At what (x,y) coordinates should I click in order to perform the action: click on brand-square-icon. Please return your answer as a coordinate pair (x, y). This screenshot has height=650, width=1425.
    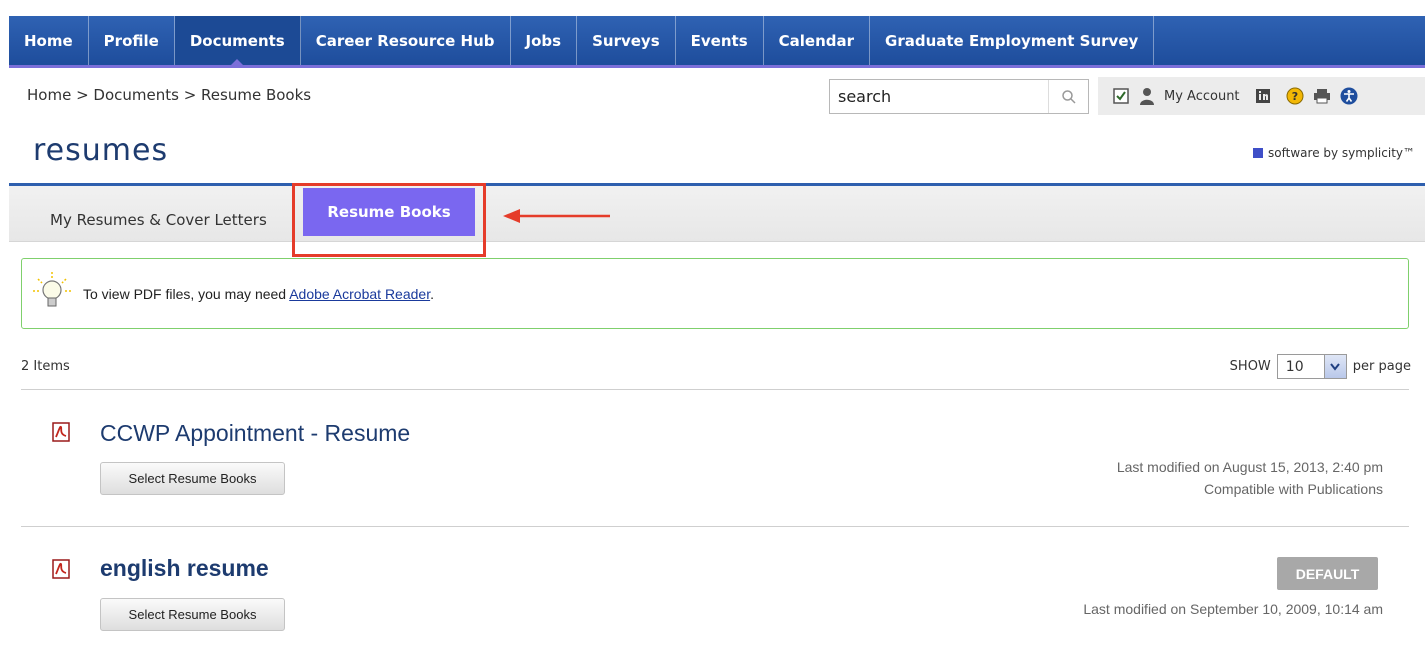
    Looking at the image, I should click on (1258, 153).